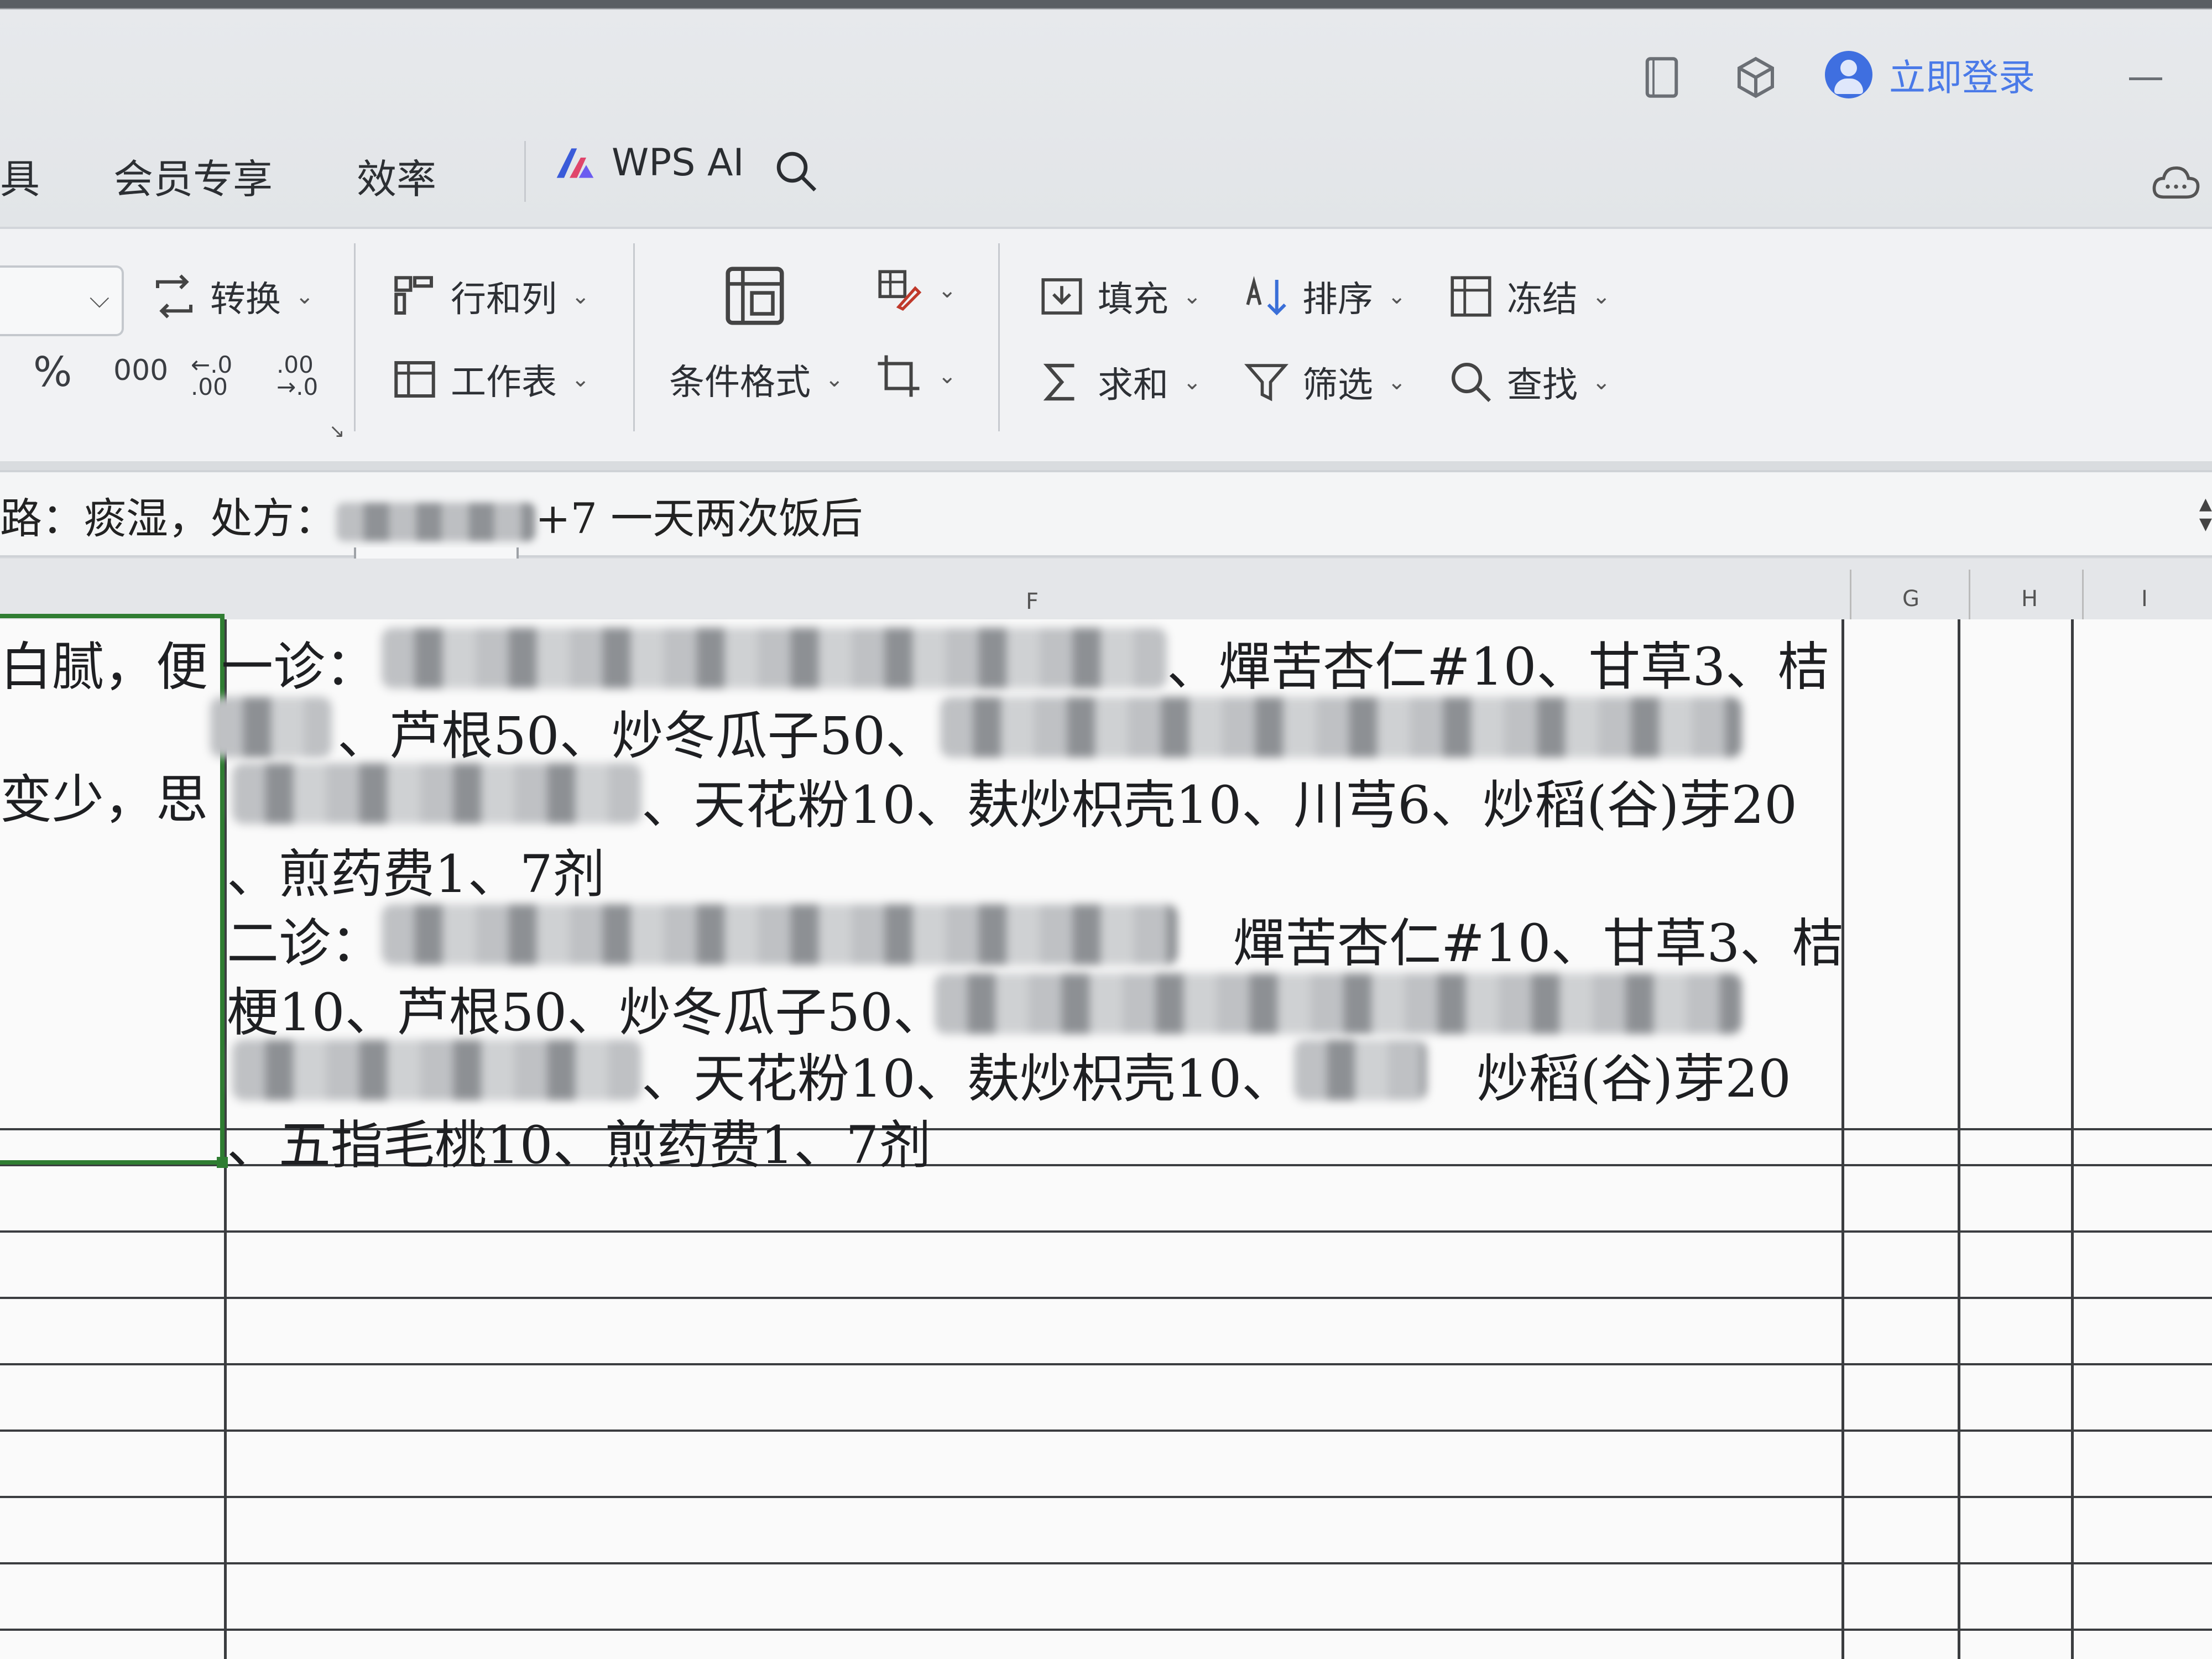 The width and height of the screenshot is (2212, 1659). I want to click on formula-redacted, so click(436, 522).